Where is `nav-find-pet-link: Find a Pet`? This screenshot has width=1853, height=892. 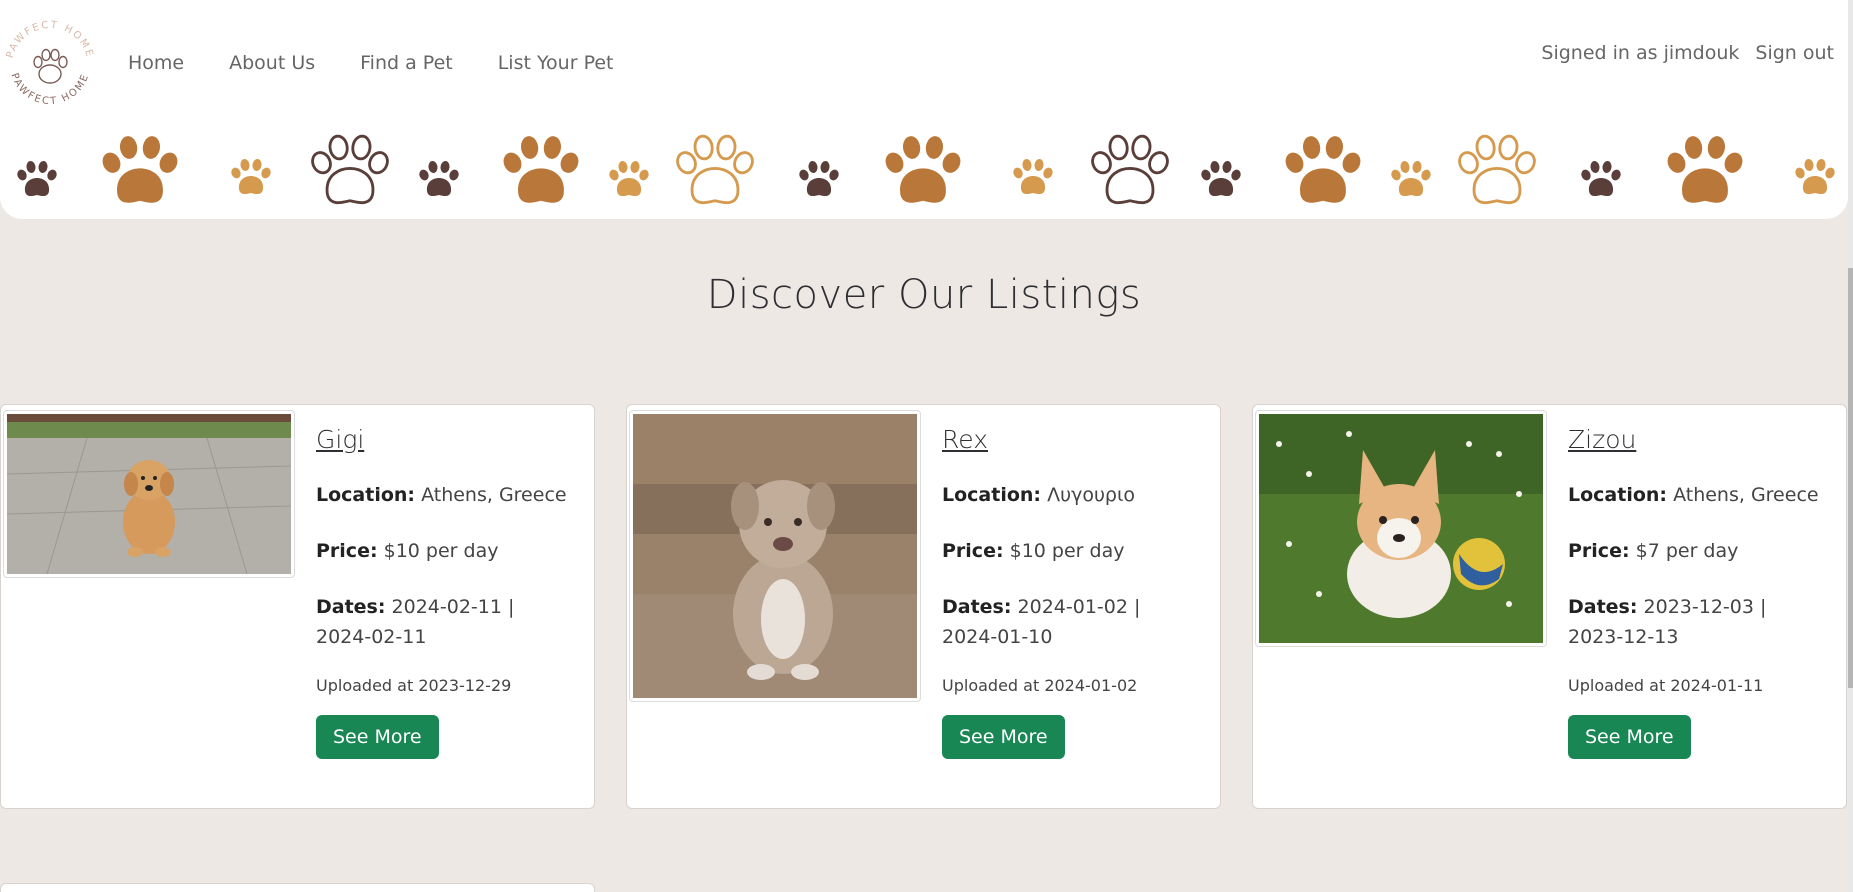 nav-find-pet-link: Find a Pet is located at coordinates (406, 63).